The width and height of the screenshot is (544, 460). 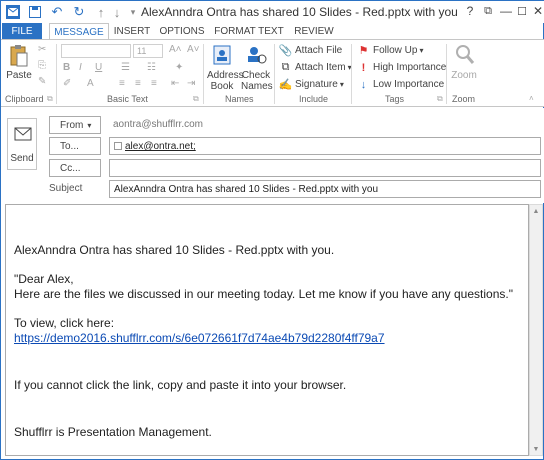 I want to click on copy-icon: ⎘, so click(x=42, y=65).